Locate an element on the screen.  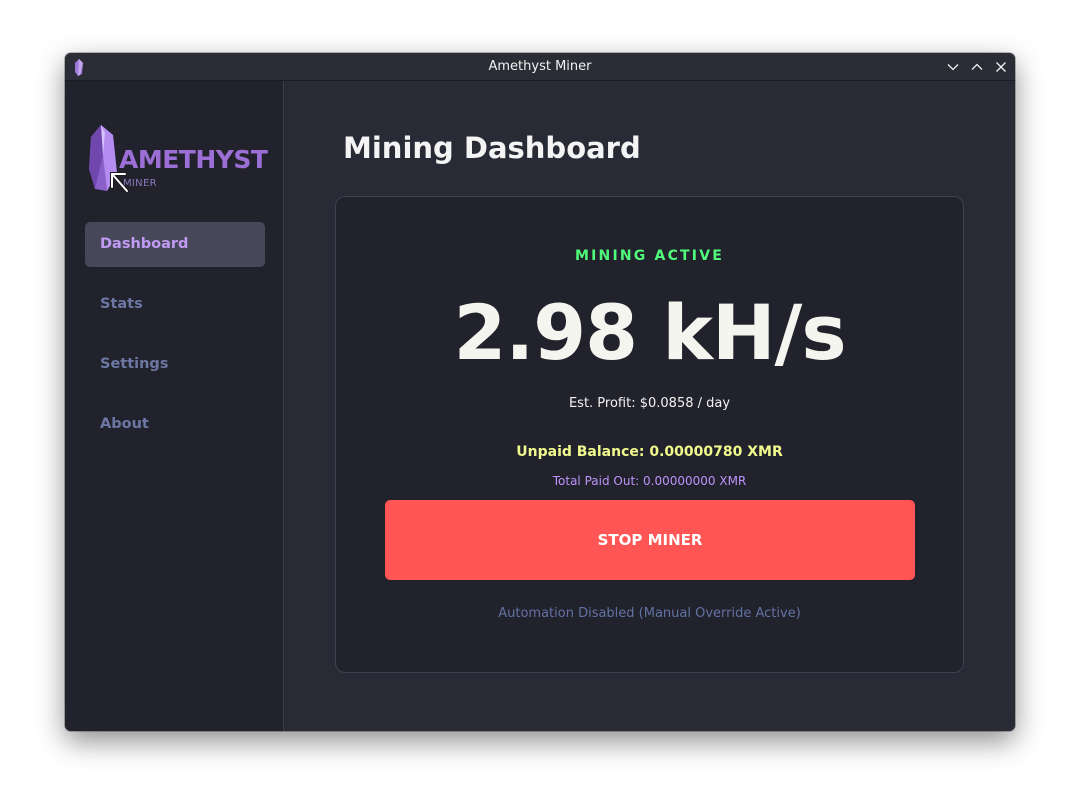
close-icon is located at coordinates (1001, 67).